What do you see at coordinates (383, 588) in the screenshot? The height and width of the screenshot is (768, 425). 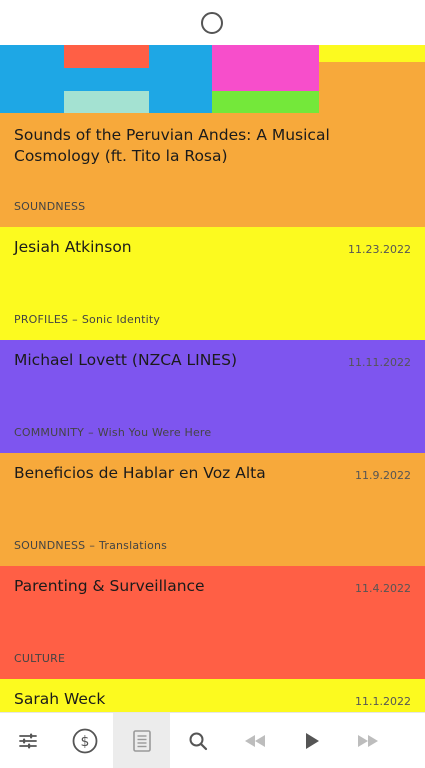 I see `article-date: 11.4.2022` at bounding box center [383, 588].